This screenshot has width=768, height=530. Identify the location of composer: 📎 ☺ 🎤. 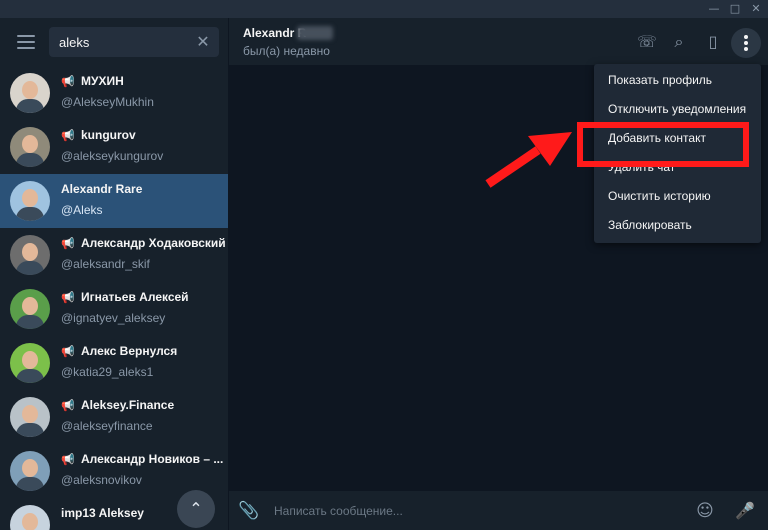
(498, 510).